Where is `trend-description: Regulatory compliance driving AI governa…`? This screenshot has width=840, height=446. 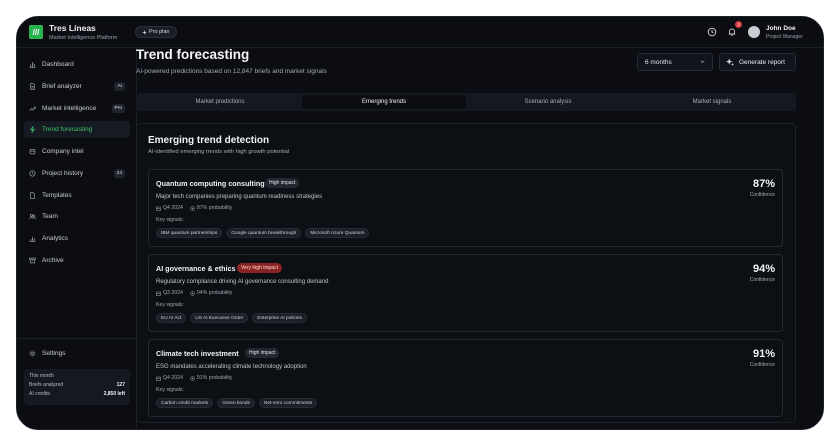 trend-description: Regulatory compliance driving AI governa… is located at coordinates (242, 282).